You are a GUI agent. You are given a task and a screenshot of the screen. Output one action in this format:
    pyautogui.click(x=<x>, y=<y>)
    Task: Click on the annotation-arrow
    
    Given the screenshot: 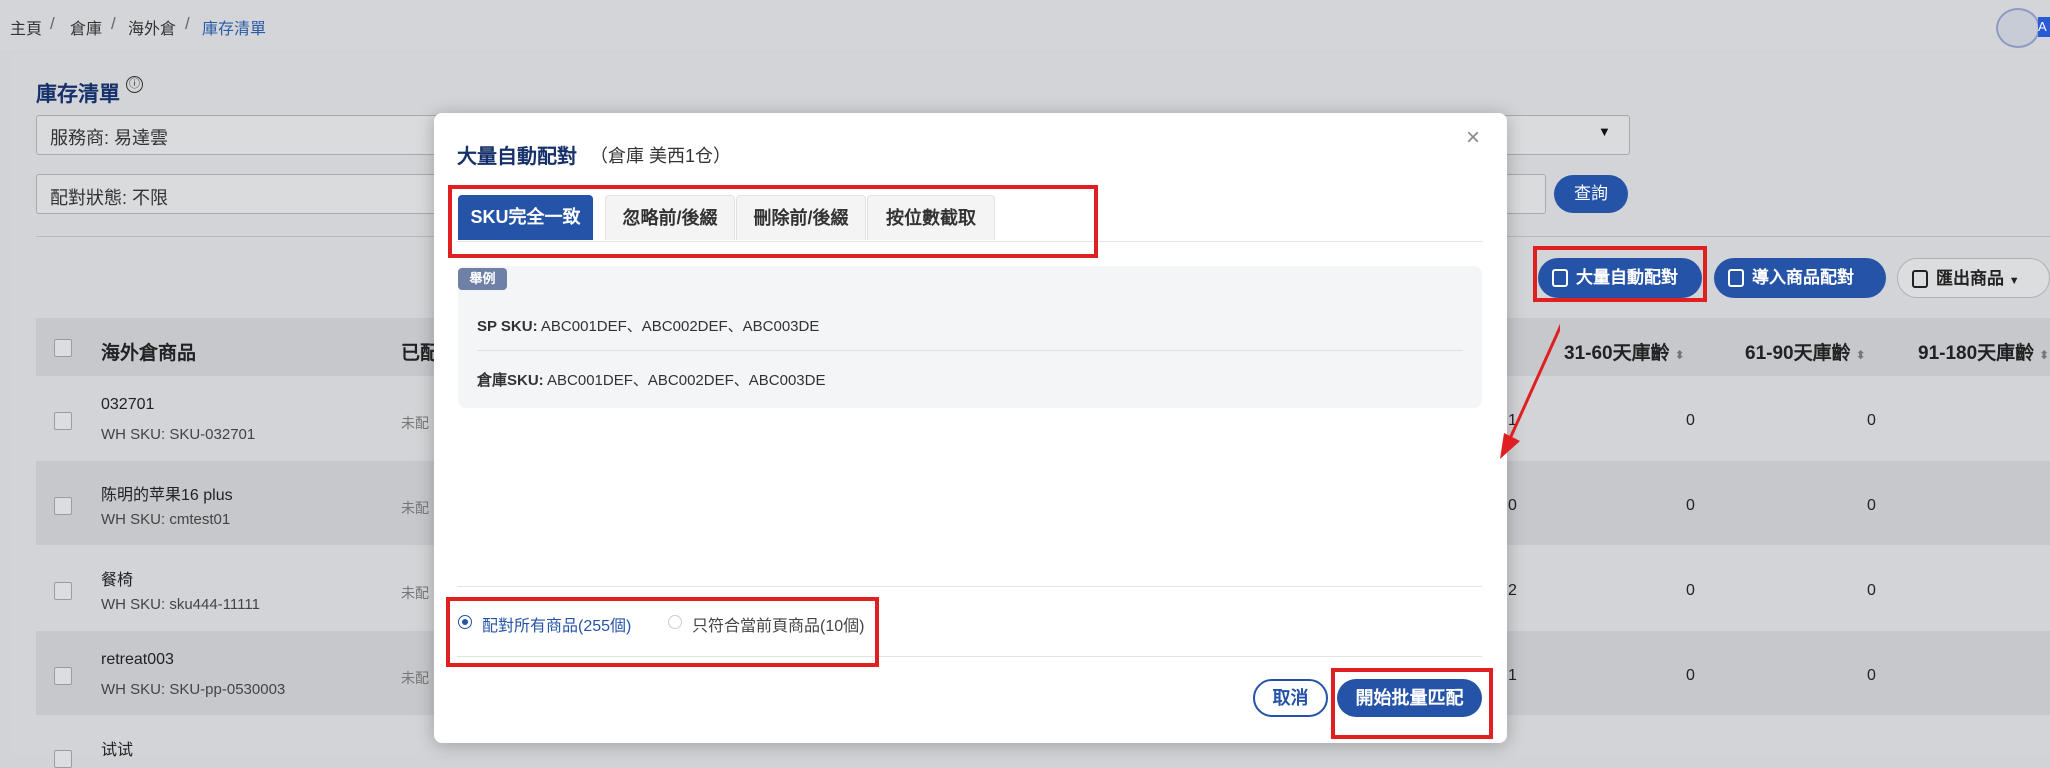 What is the action you would take?
    pyautogui.click(x=1530, y=391)
    